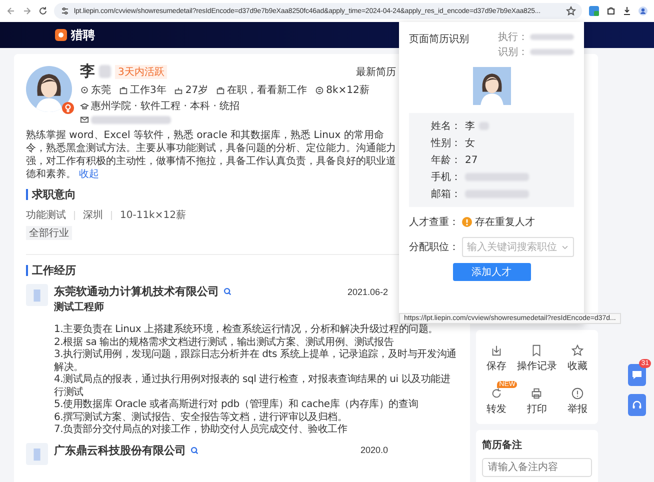 Image resolution: width=654 pixels, height=482 pixels. I want to click on chat-bubble-icon, so click(637, 375).